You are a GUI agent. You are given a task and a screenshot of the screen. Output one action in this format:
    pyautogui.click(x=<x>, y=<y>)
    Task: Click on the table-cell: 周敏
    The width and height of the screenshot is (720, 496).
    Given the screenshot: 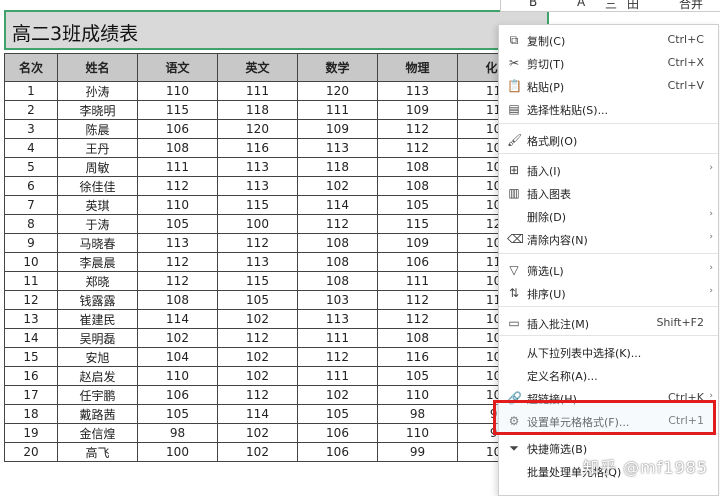 What is the action you would take?
    pyautogui.click(x=97, y=167)
    